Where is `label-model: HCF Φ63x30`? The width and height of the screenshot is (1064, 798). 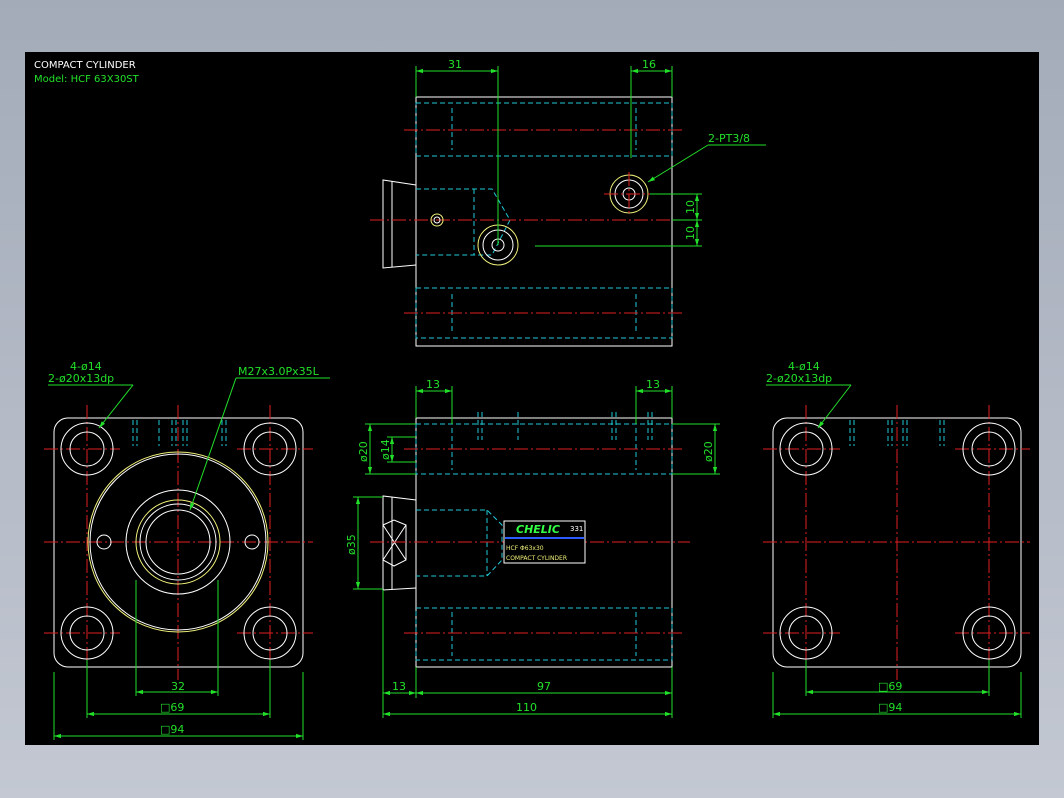
label-model: HCF Φ63x30 is located at coordinates (525, 548).